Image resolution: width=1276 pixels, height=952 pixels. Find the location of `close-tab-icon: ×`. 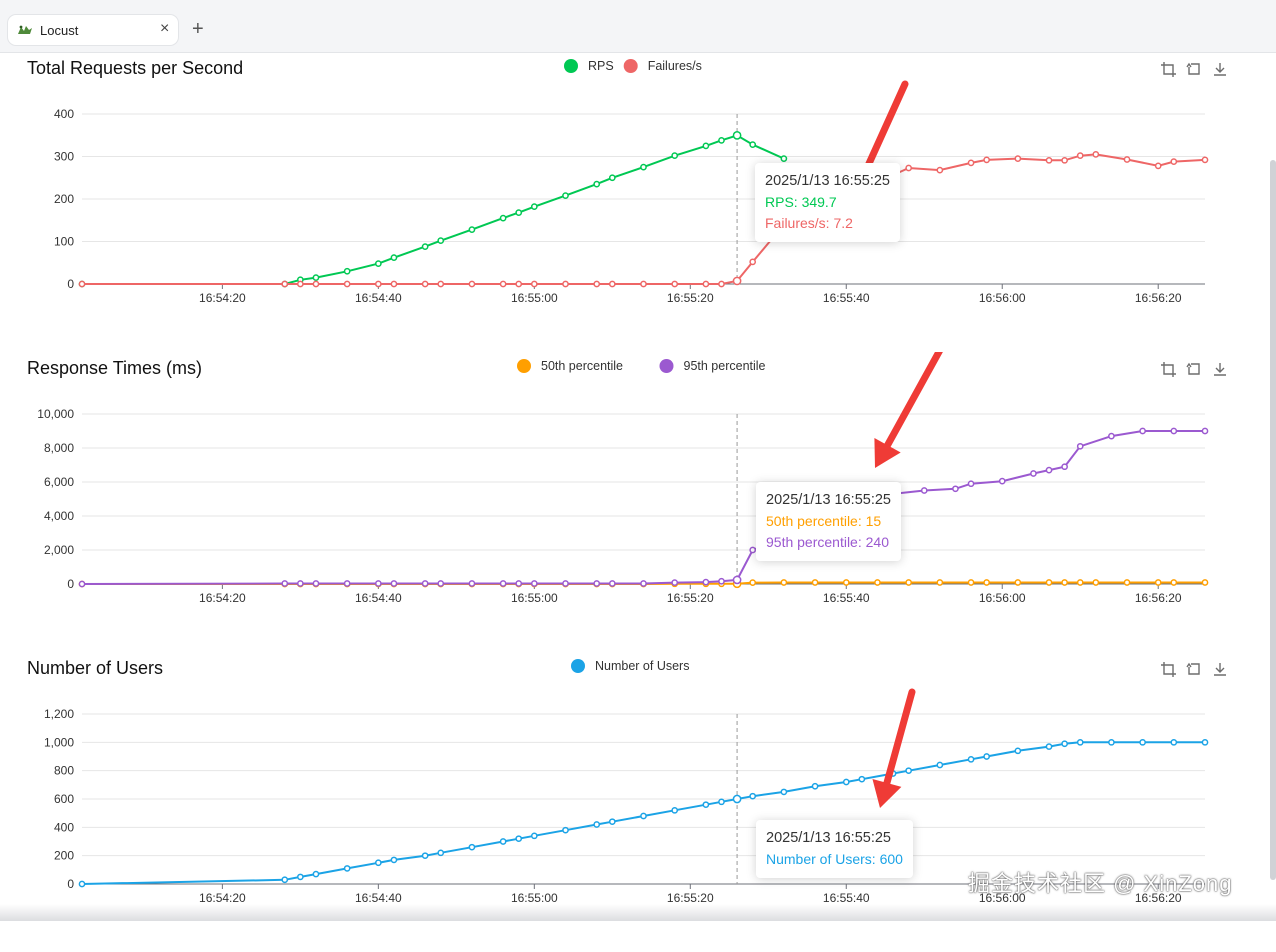

close-tab-icon: × is located at coordinates (164, 29).